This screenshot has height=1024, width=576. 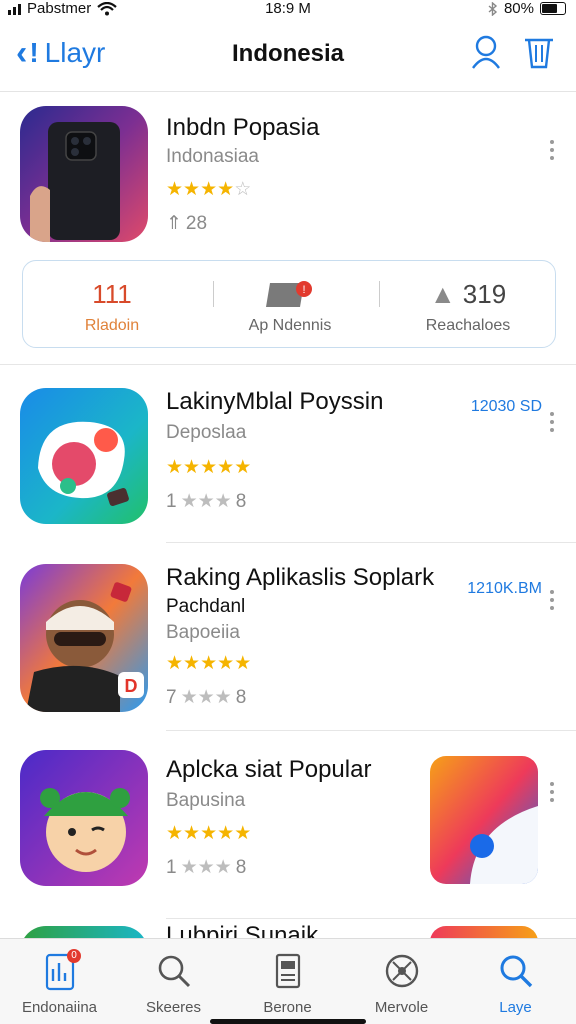 What do you see at coordinates (539, 52) in the screenshot?
I see `trash-icon` at bounding box center [539, 52].